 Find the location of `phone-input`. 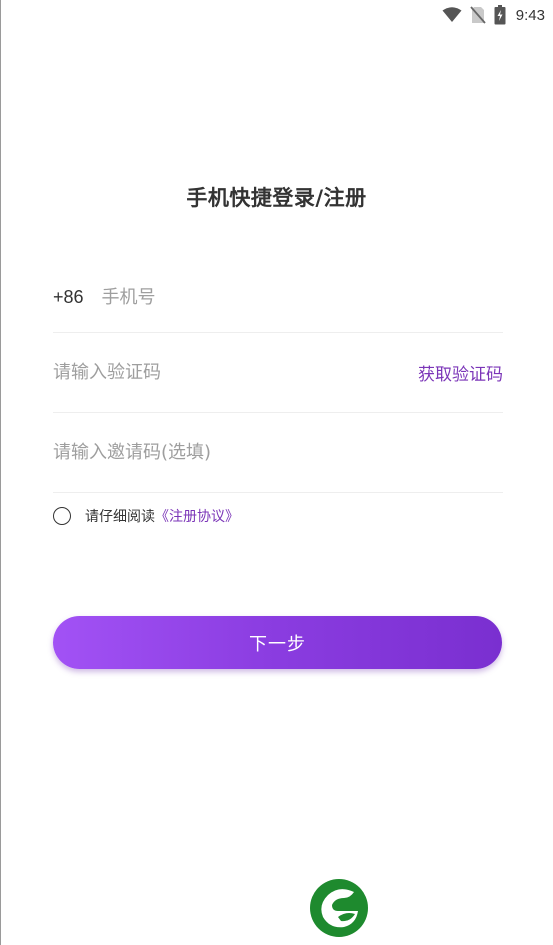

phone-input is located at coordinates (302, 297).